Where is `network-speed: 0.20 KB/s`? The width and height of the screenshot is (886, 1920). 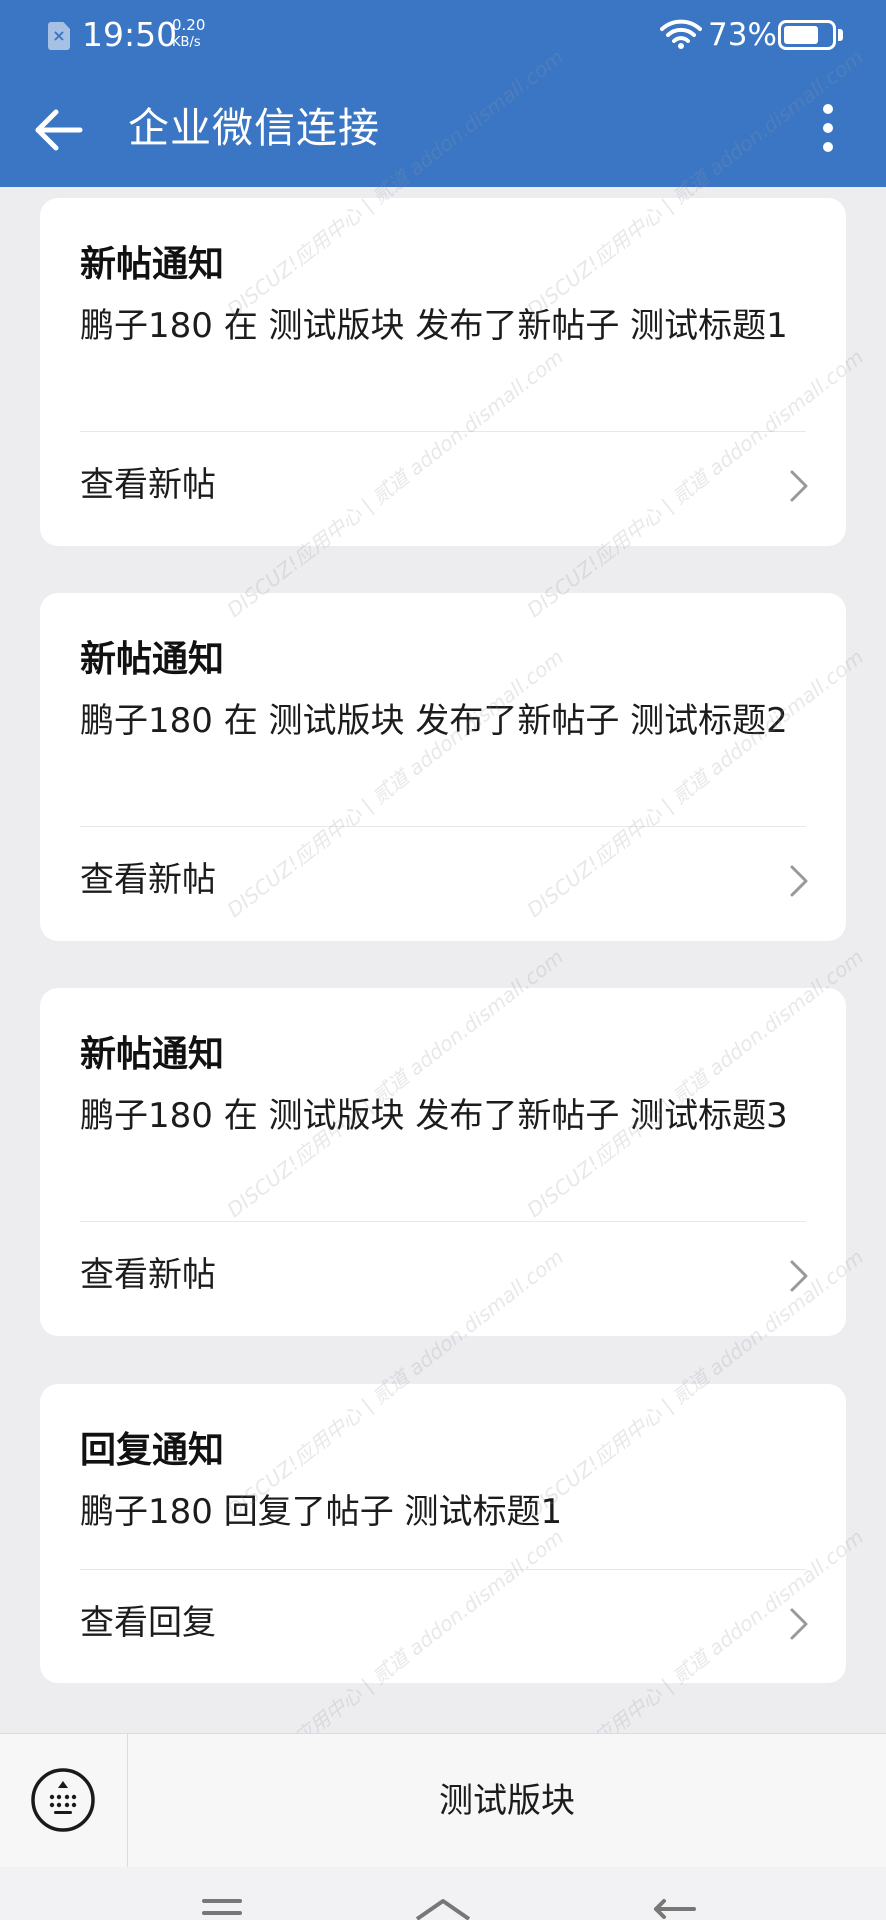
network-speed: 0.20 KB/s is located at coordinates (188, 34).